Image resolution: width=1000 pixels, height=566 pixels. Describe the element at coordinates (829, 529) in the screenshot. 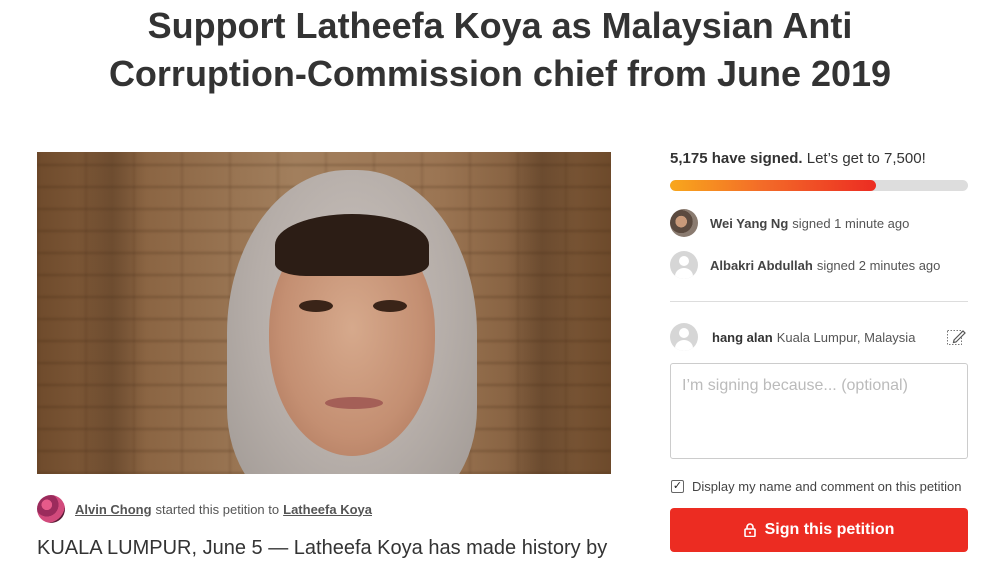

I see `sign-petition-label: Sign this petition` at that location.